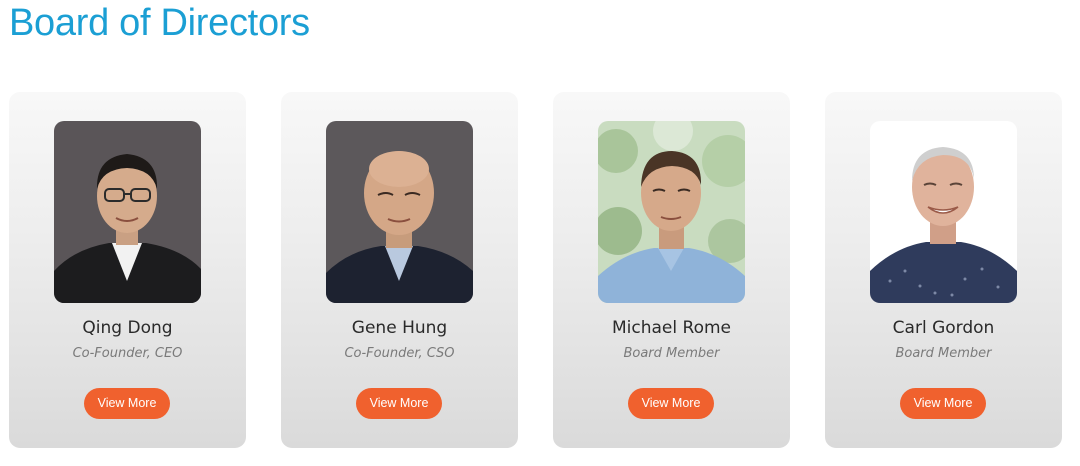 This screenshot has width=1080, height=466. What do you see at coordinates (127, 328) in the screenshot?
I see `member-name: Qing Dong` at bounding box center [127, 328].